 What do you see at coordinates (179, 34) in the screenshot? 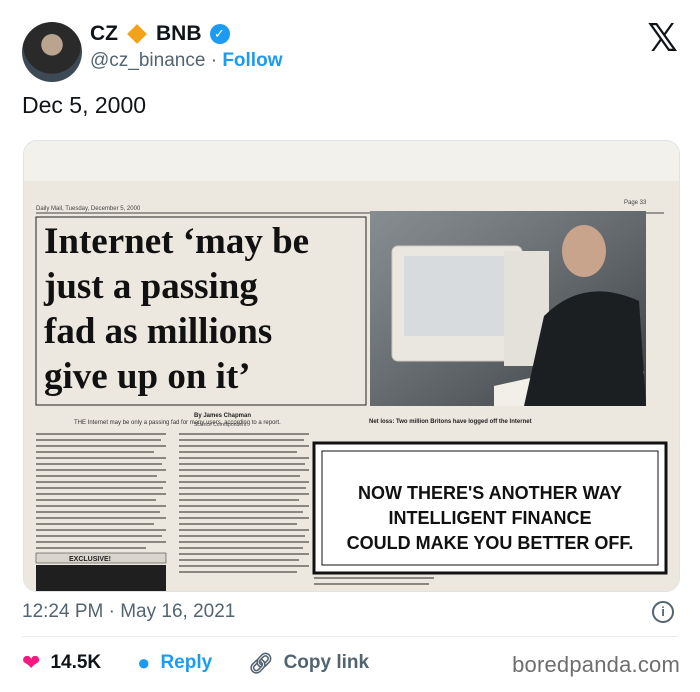
I see `author-brand: BNB` at bounding box center [179, 34].